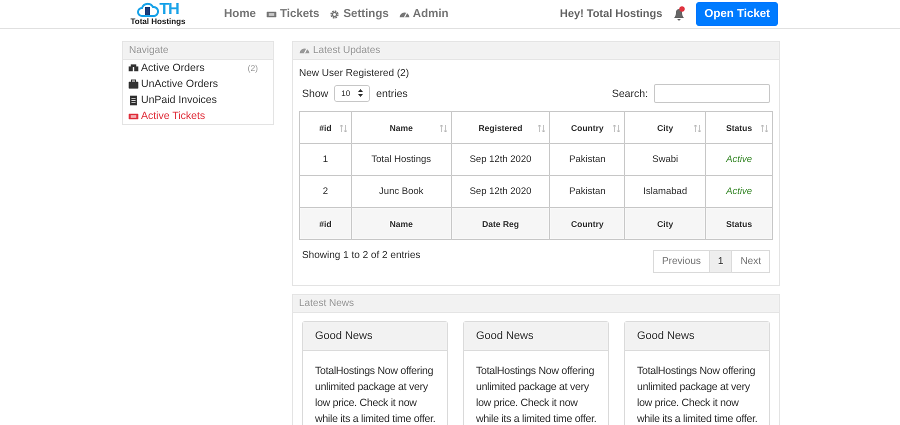 The height and width of the screenshot is (425, 900). I want to click on table-cell: Swabi, so click(665, 160).